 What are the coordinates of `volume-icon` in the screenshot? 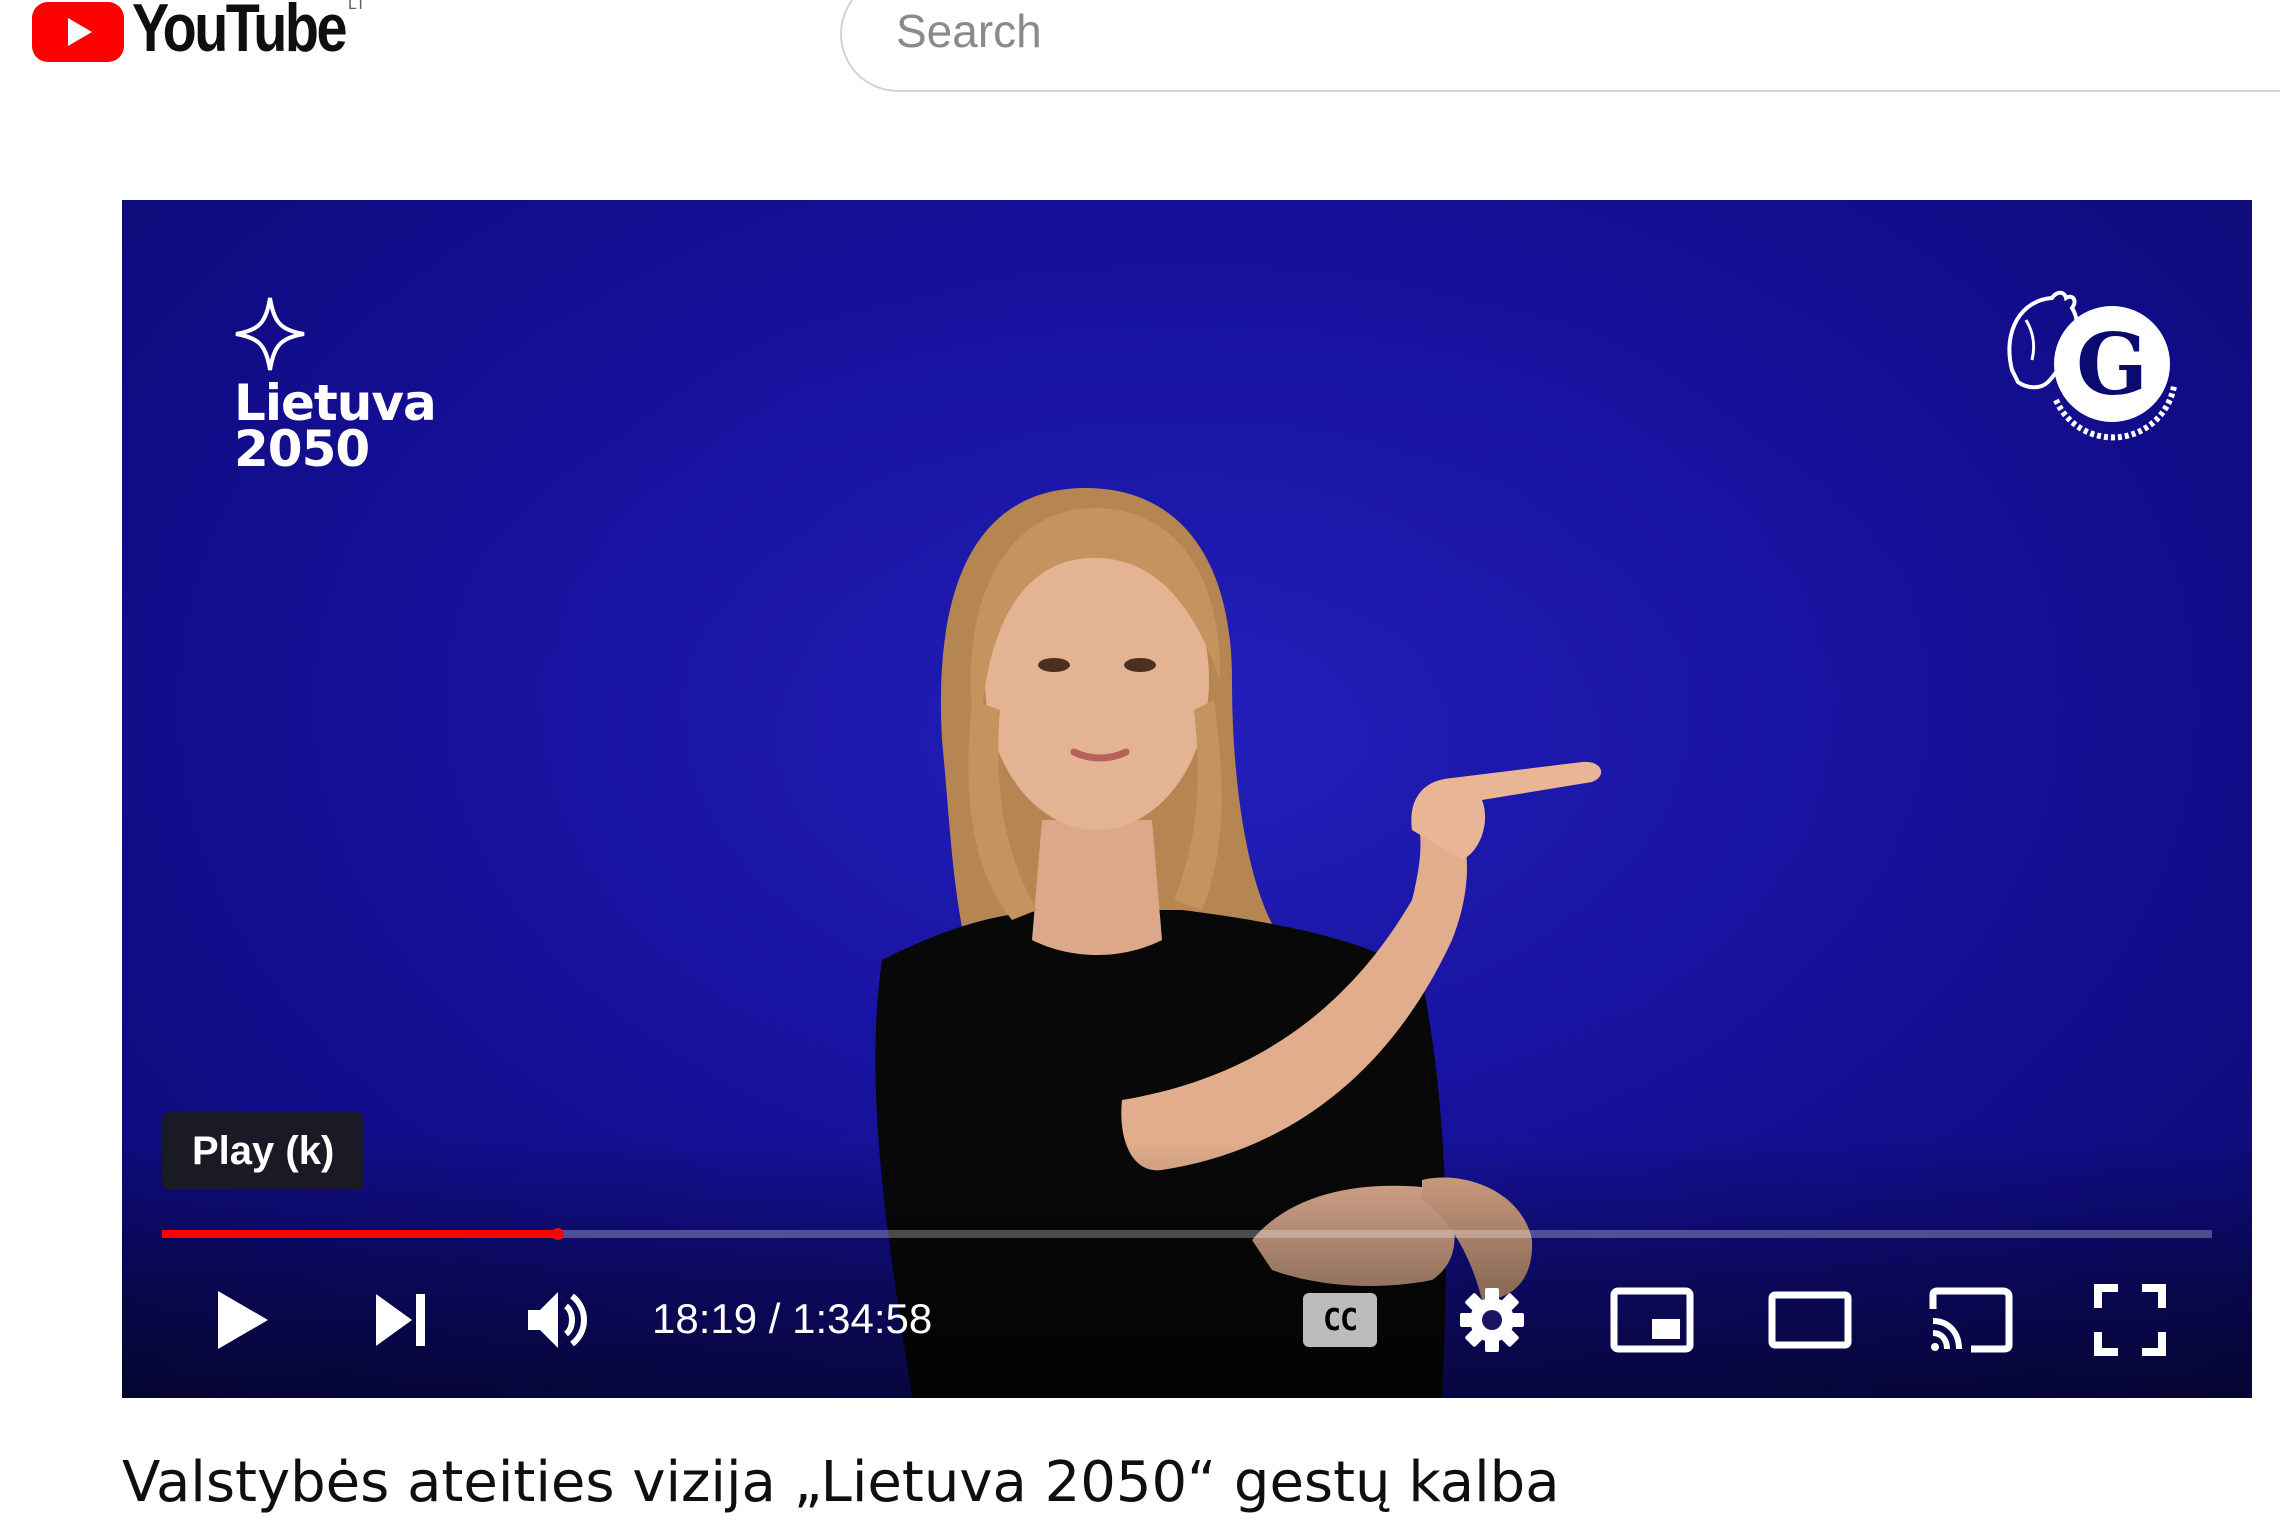 It's located at (557, 1320).